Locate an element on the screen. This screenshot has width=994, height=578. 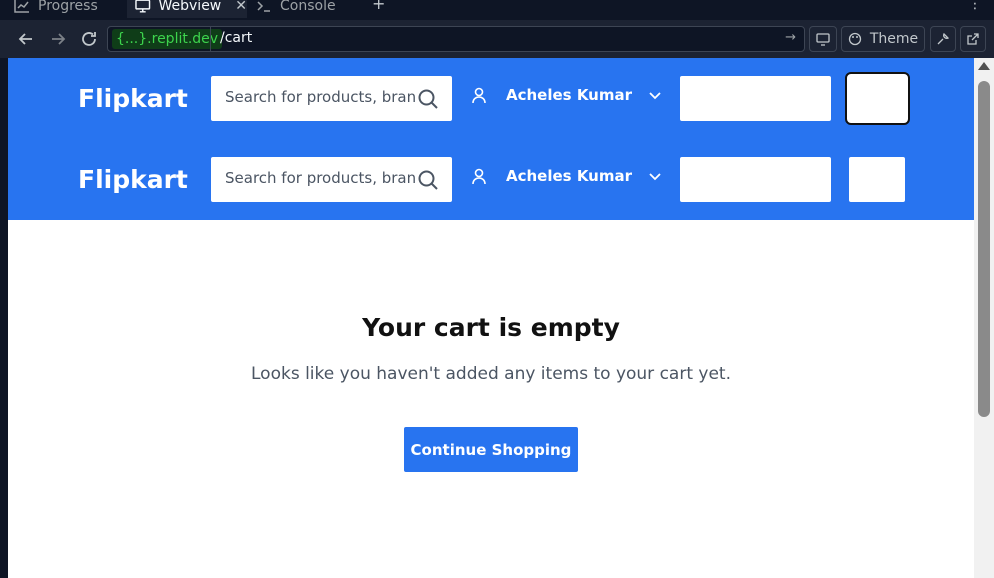
empty-cart-title: Your cart is empty is located at coordinates (491, 327).